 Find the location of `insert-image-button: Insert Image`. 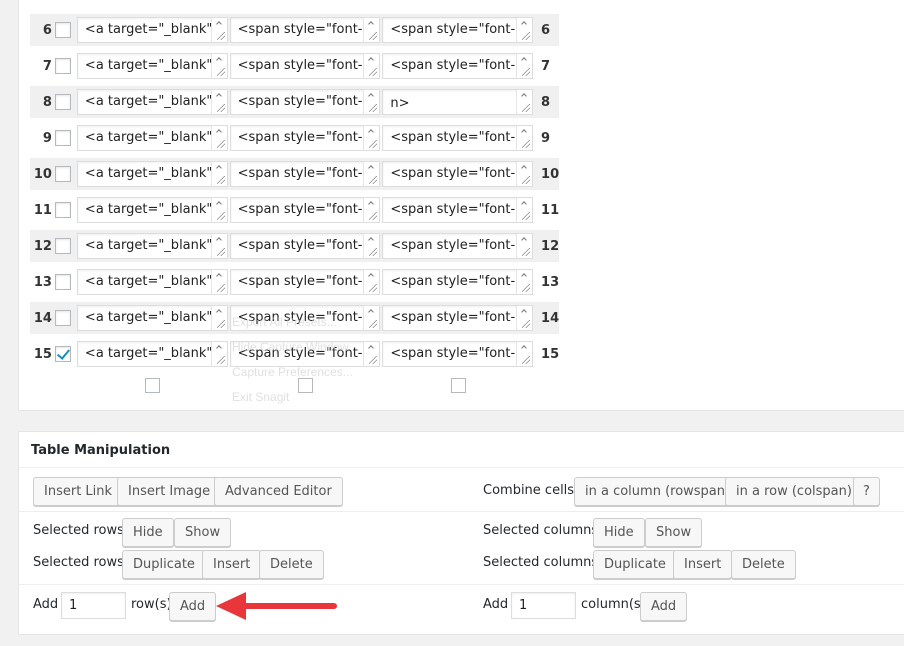

insert-image-button: Insert Image is located at coordinates (169, 491).